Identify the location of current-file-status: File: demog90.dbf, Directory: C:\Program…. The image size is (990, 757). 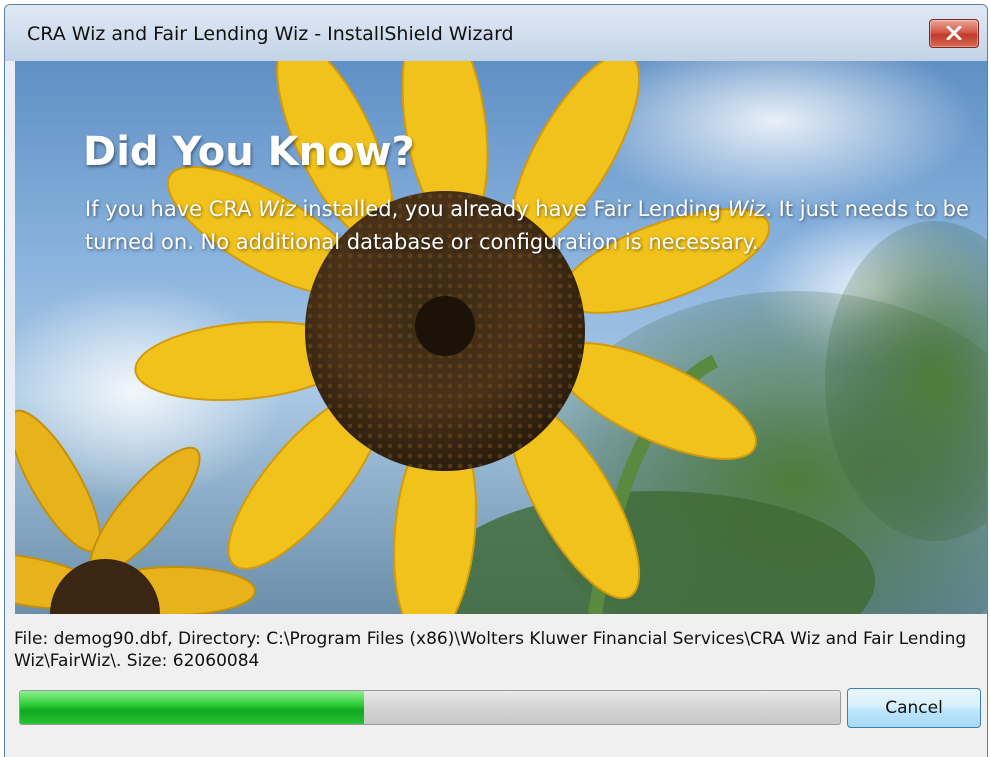
(490, 650).